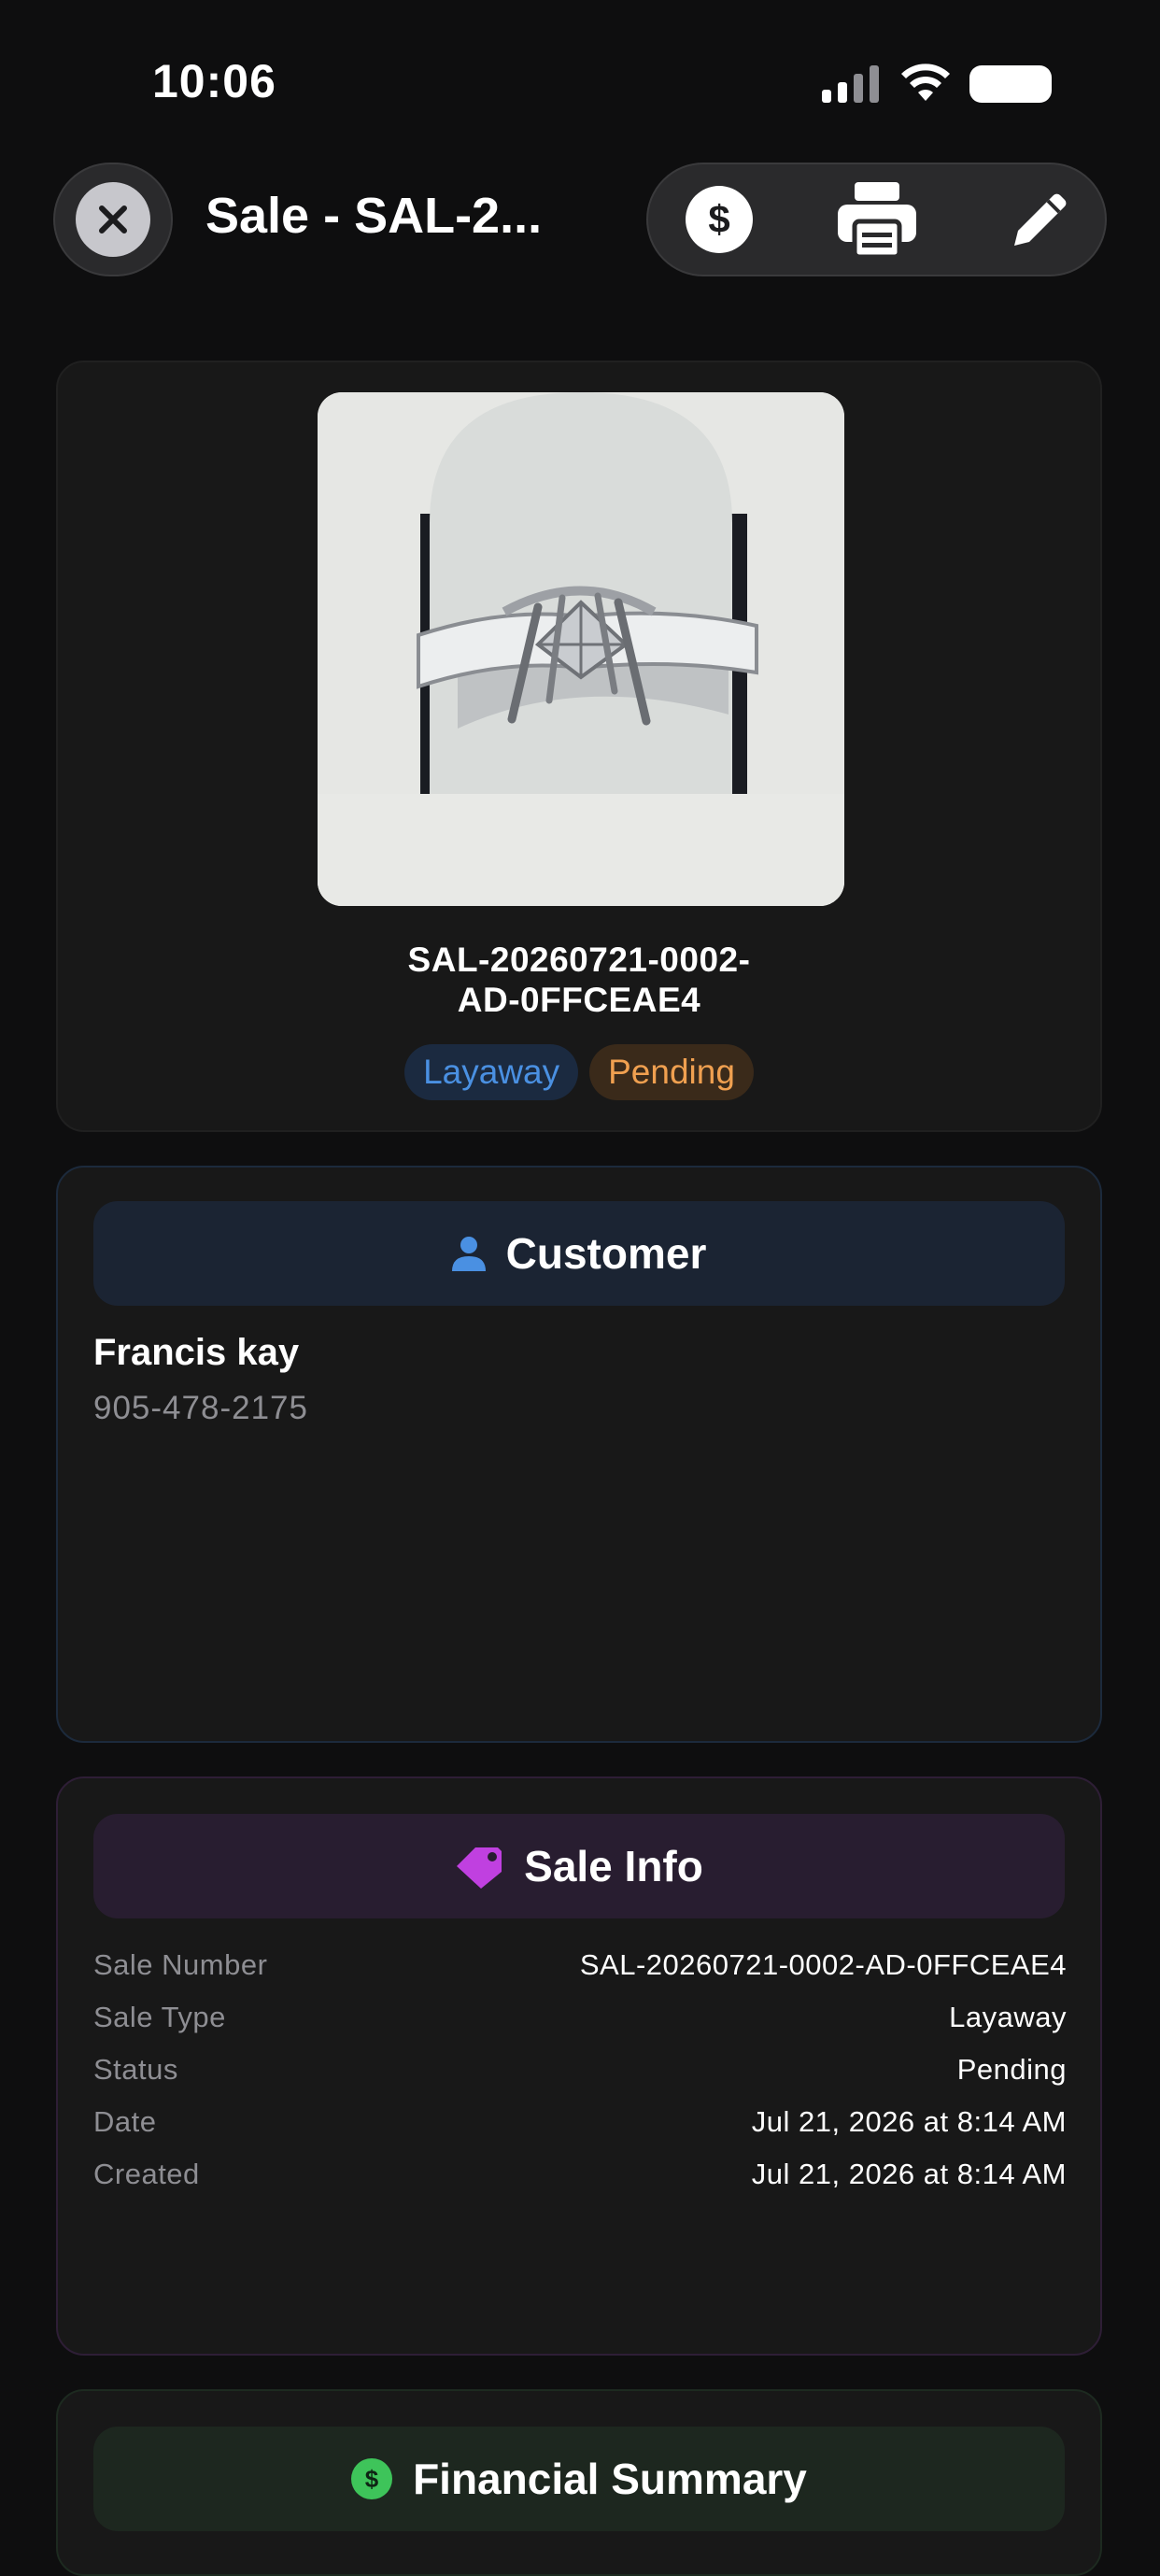 The height and width of the screenshot is (2576, 1160). I want to click on close-button, so click(113, 219).